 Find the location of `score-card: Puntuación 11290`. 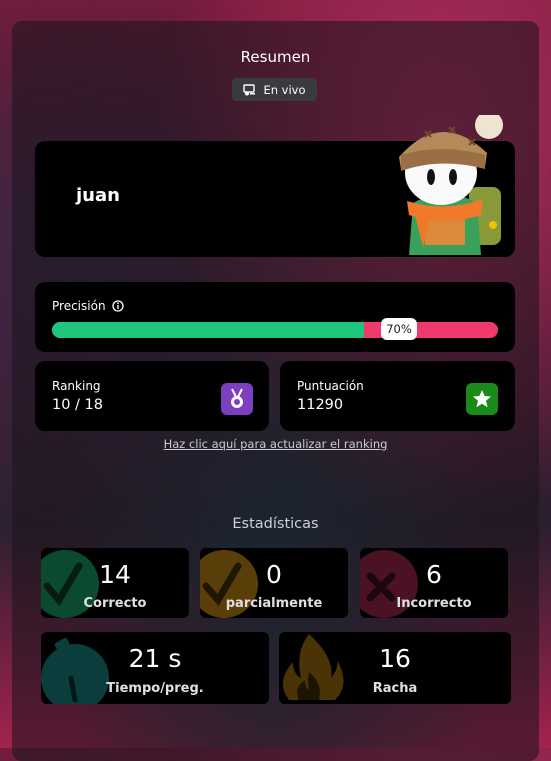

score-card: Puntuación 11290 is located at coordinates (397, 396).